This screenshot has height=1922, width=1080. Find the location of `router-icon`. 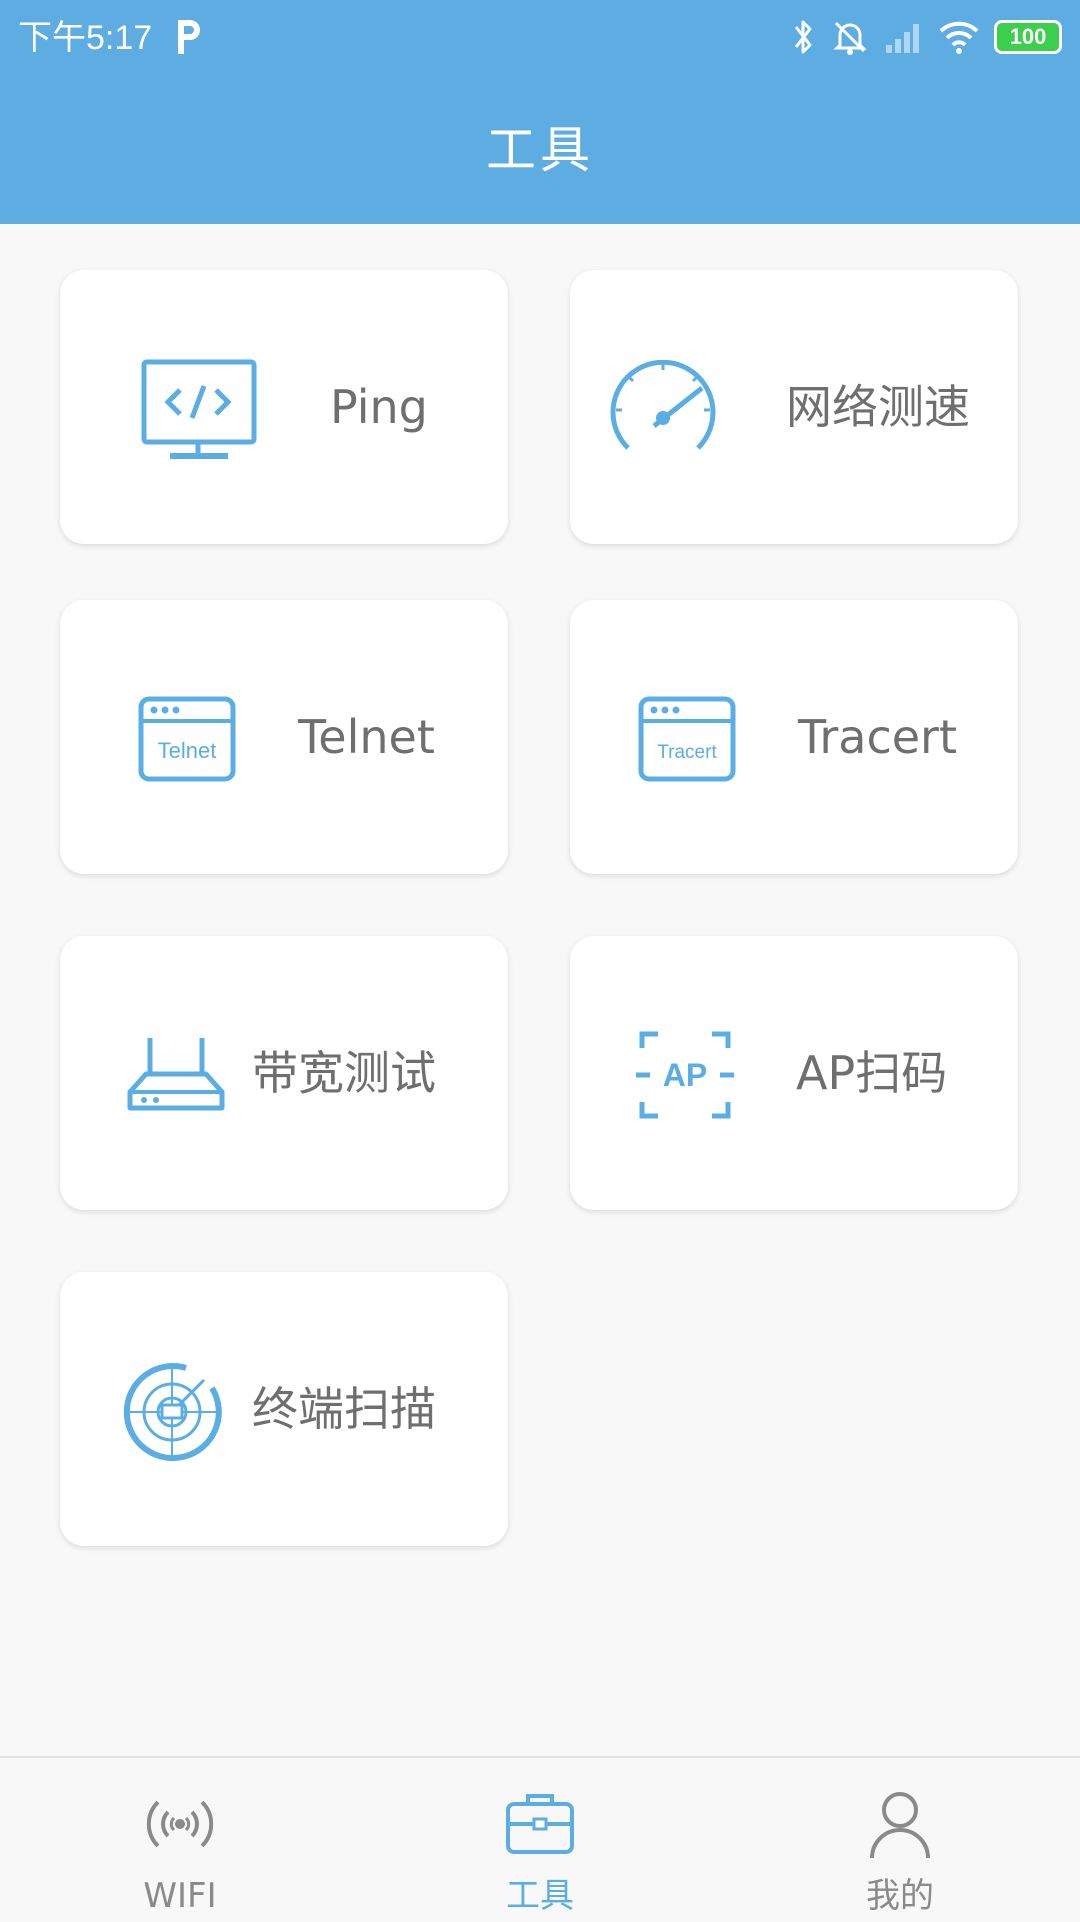

router-icon is located at coordinates (176, 1074).